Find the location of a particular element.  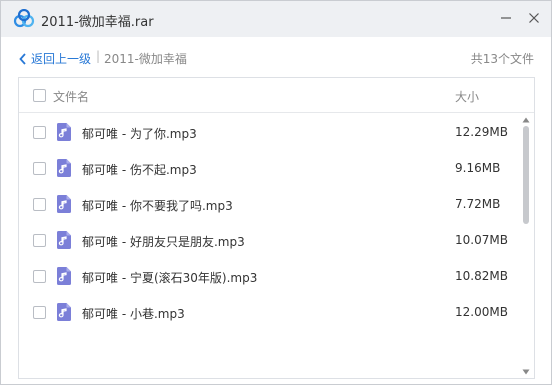

column-header-name: 文件名 is located at coordinates (71, 96).